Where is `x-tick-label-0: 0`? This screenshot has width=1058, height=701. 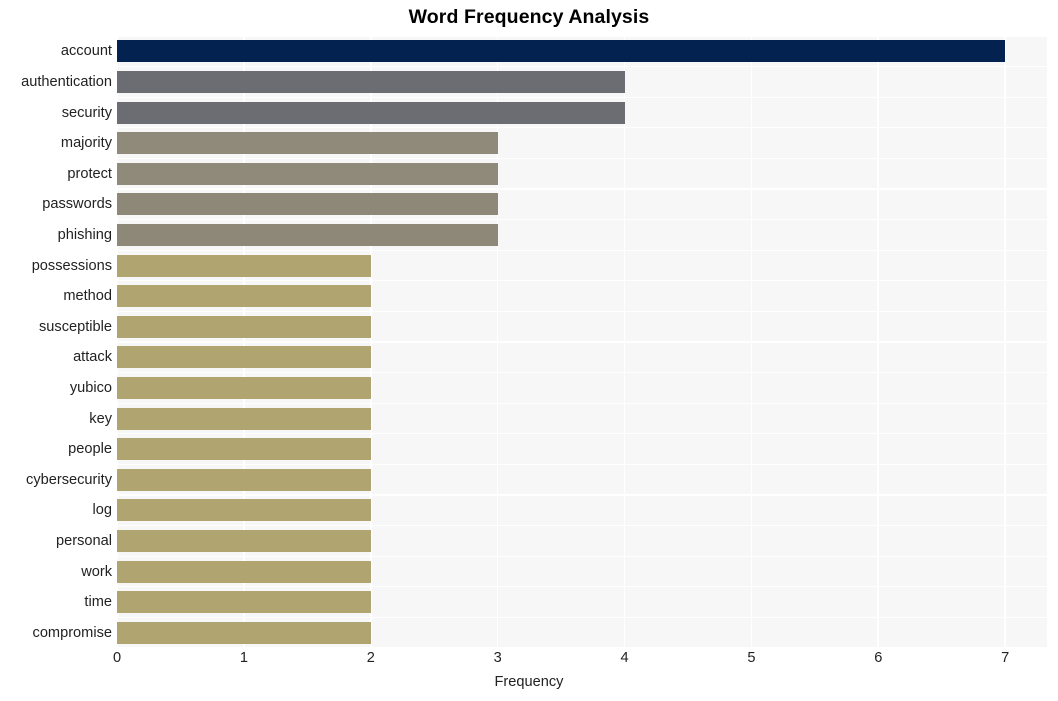 x-tick-label-0: 0 is located at coordinates (117, 658).